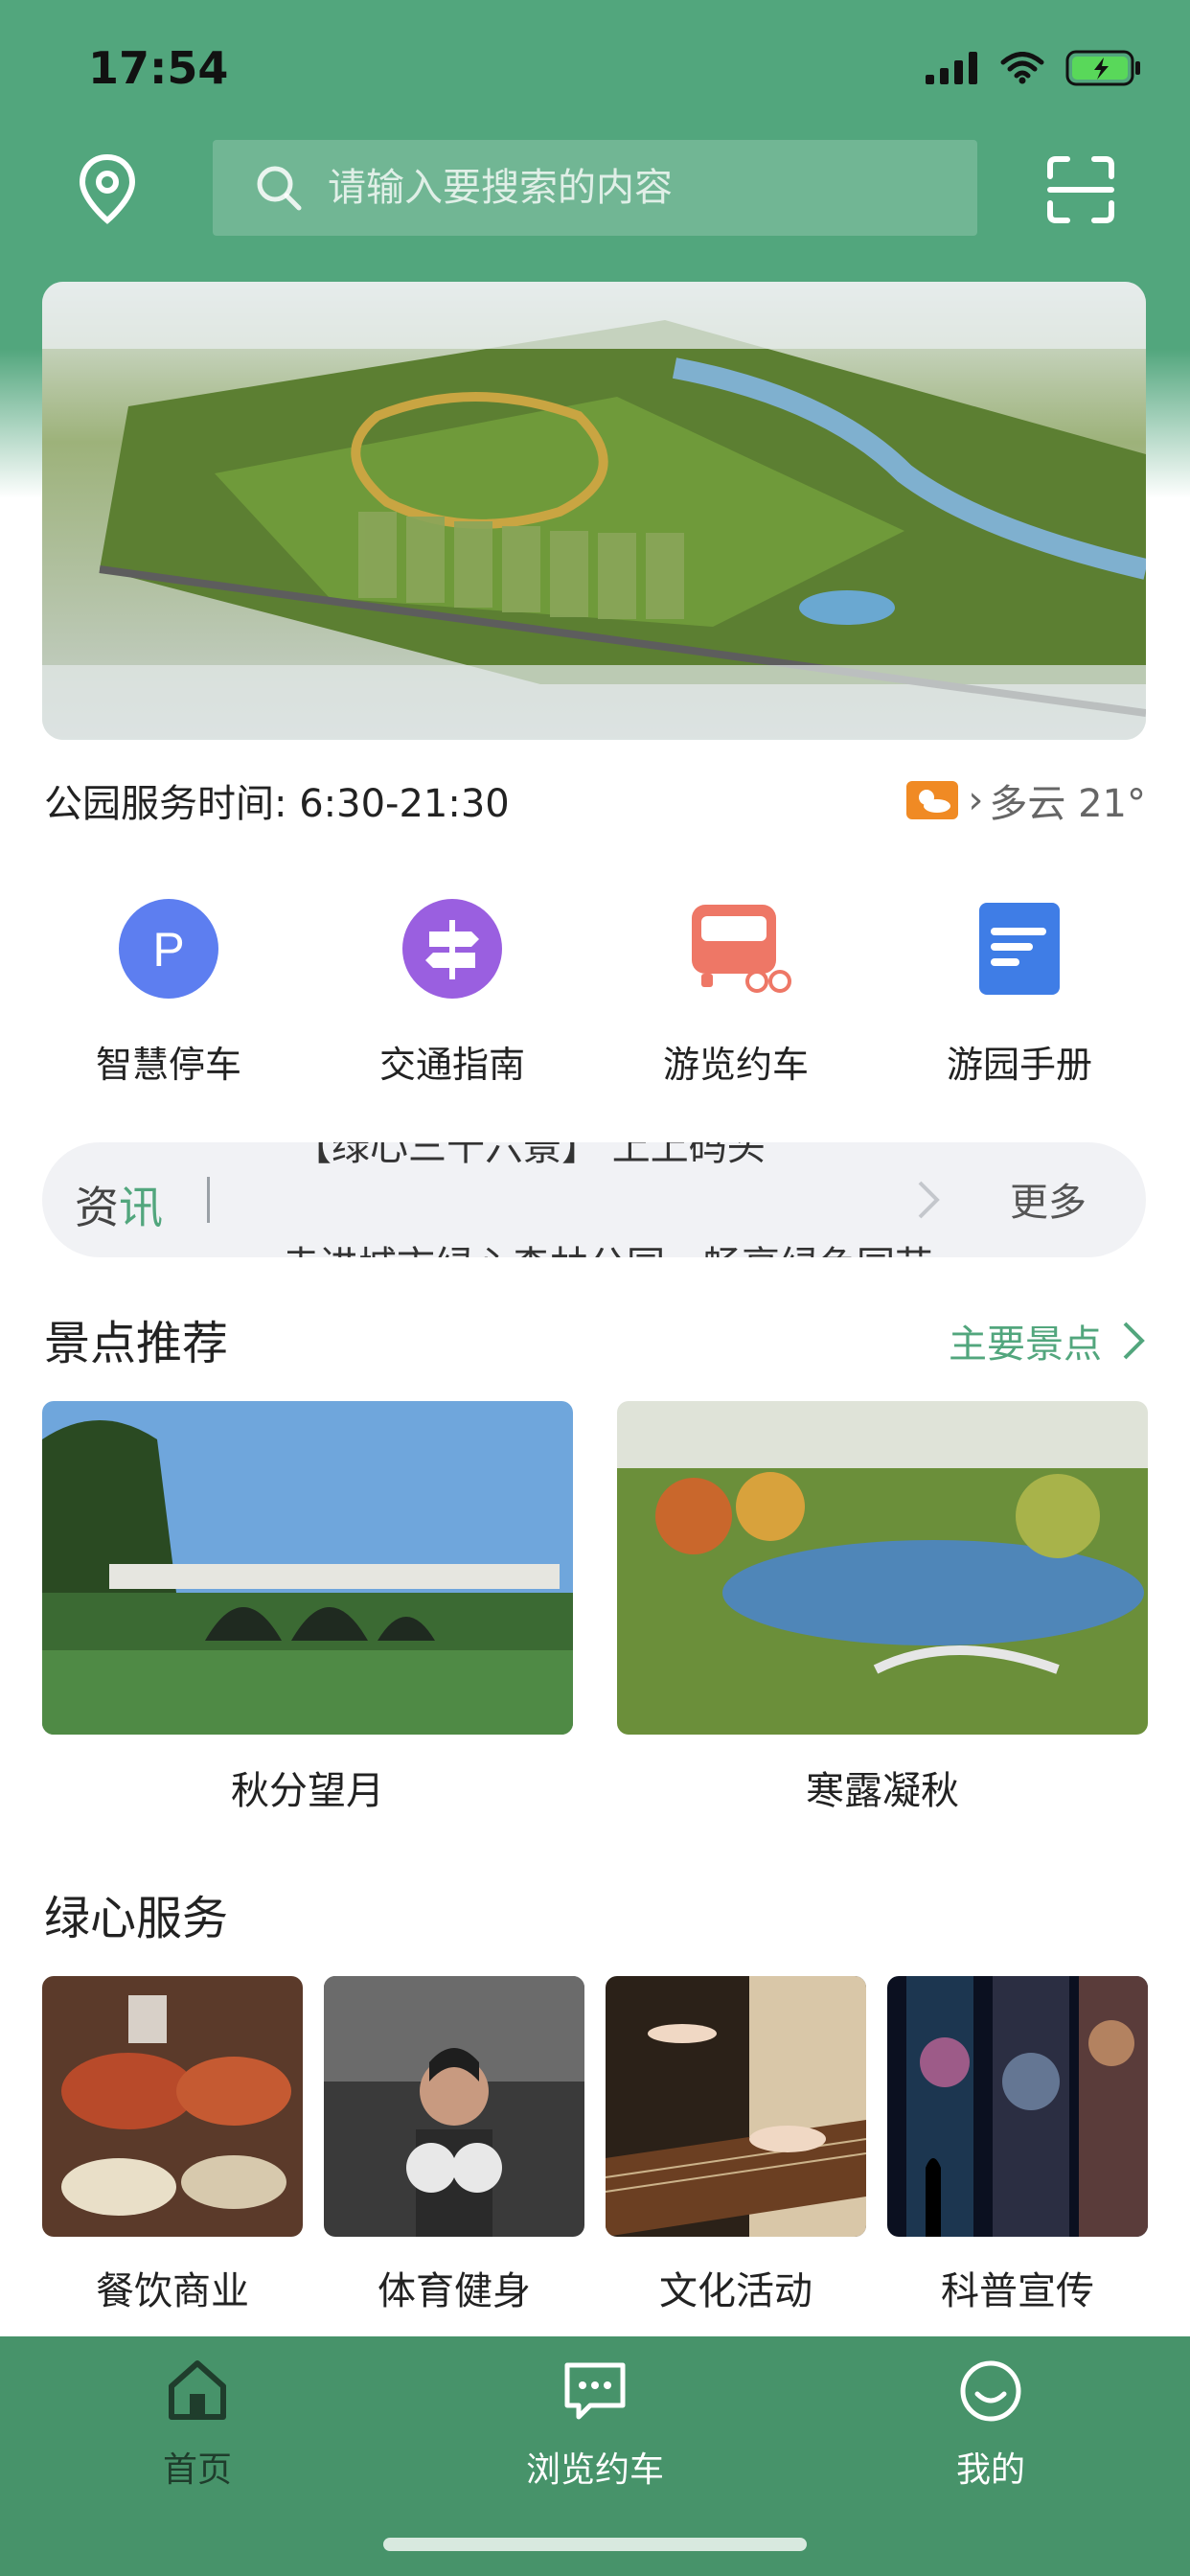  What do you see at coordinates (107, 189) in the screenshot?
I see `location-pin-icon` at bounding box center [107, 189].